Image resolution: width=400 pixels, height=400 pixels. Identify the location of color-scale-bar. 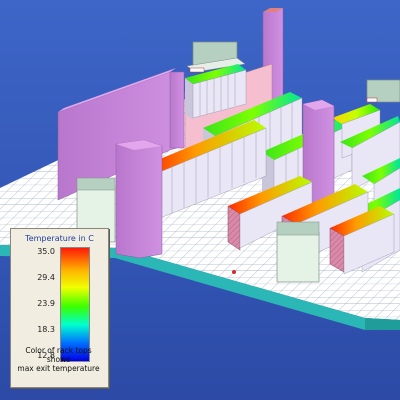
(75, 304).